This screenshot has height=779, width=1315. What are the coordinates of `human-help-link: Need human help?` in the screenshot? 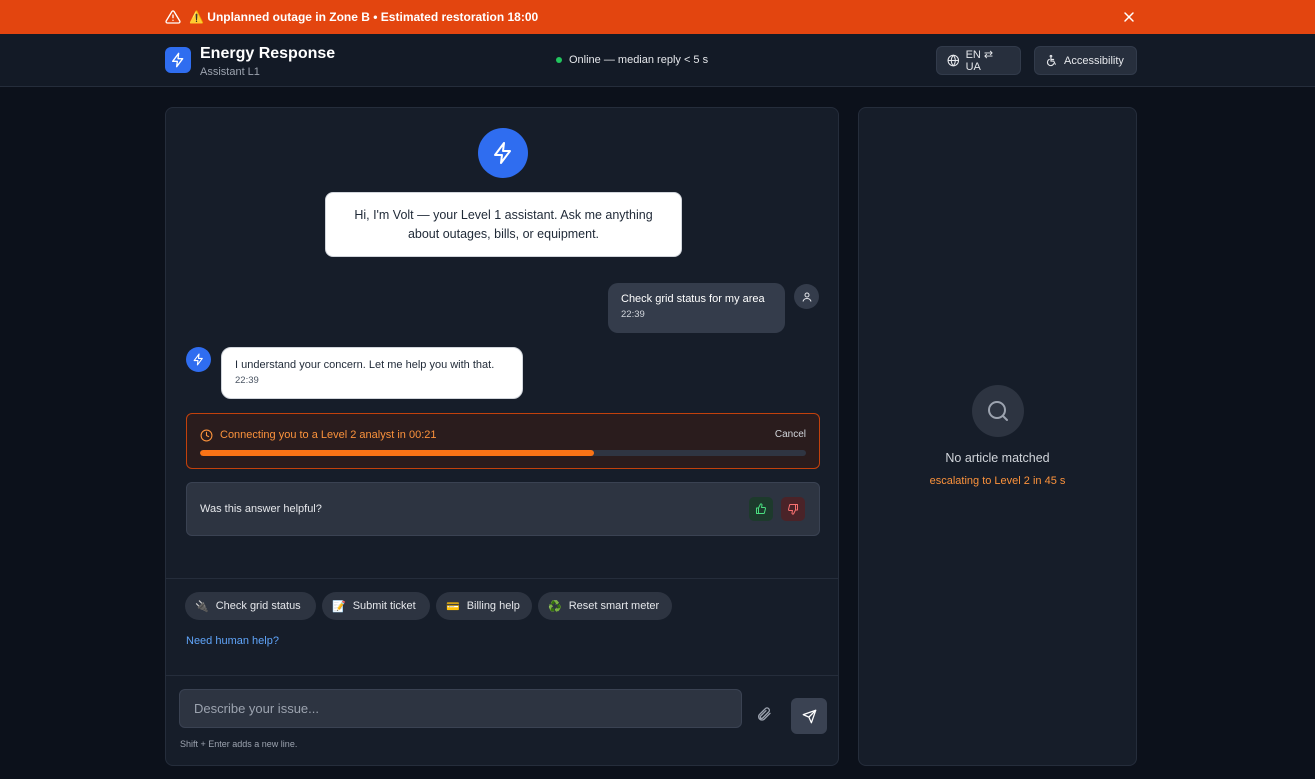 It's located at (232, 641).